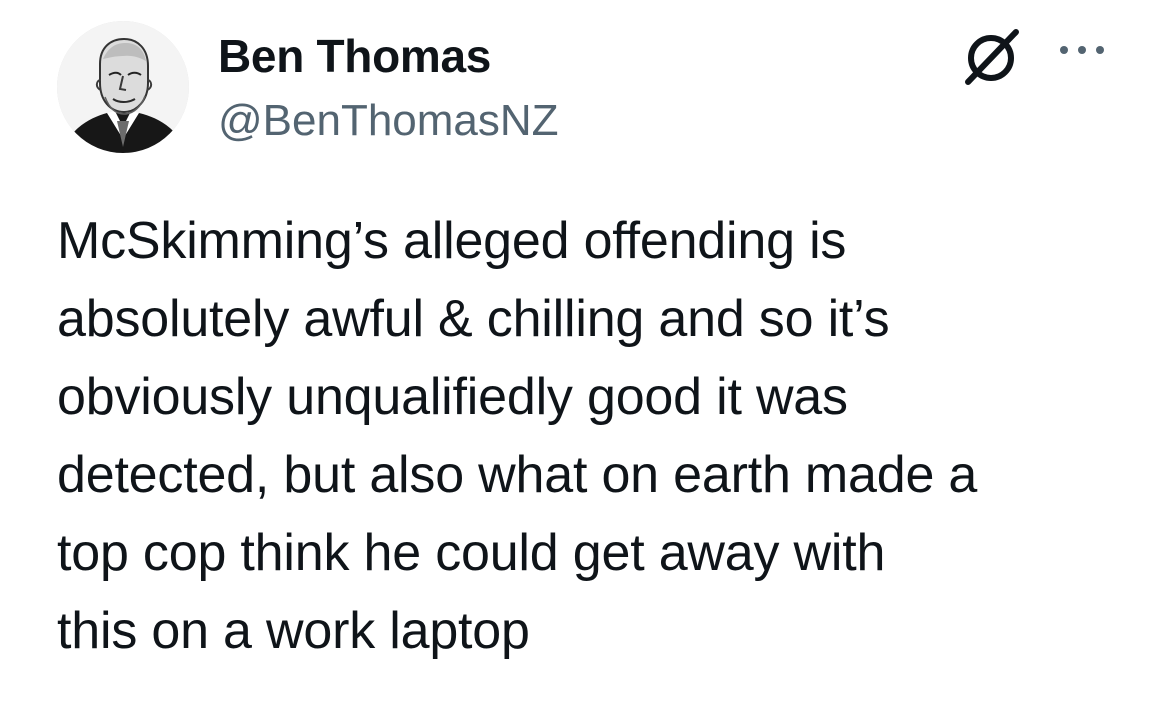 Image resolution: width=1170 pixels, height=718 pixels. I want to click on more-options-dots-icon, so click(1082, 50).